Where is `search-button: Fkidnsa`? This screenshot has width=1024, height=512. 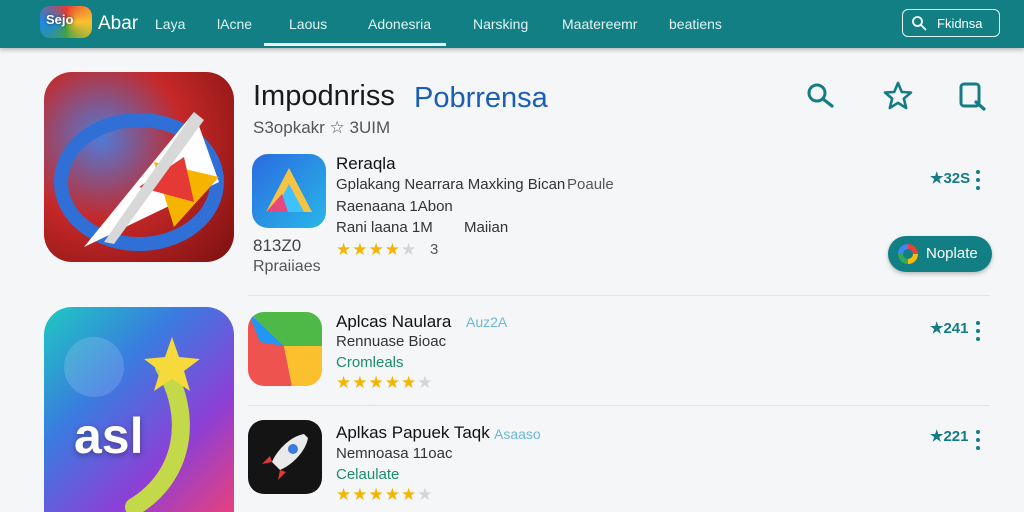
search-button: Fkidnsa is located at coordinates (951, 23).